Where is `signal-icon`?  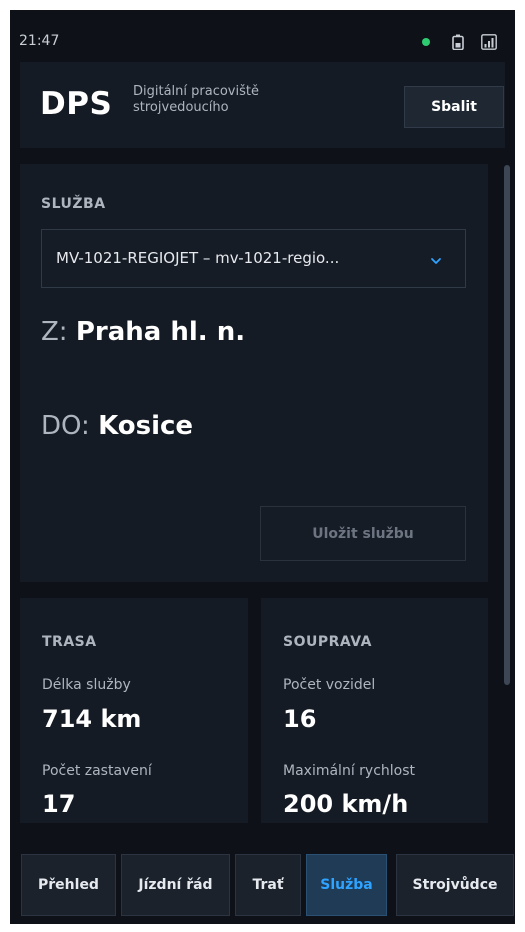
signal-icon is located at coordinates (489, 42).